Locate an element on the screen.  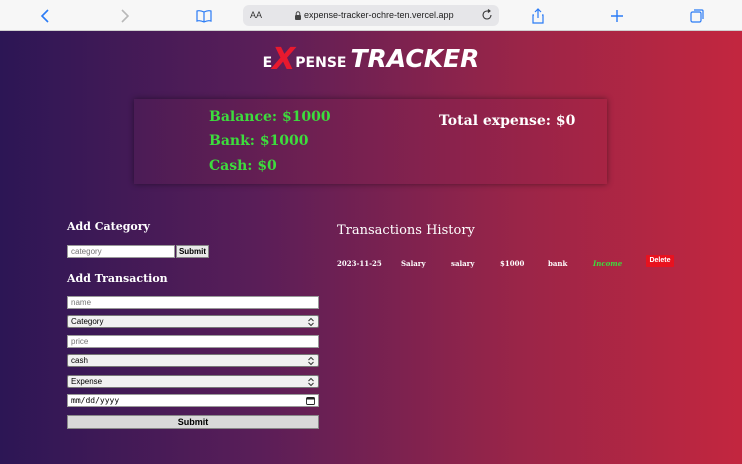
calendar-icon is located at coordinates (310, 400).